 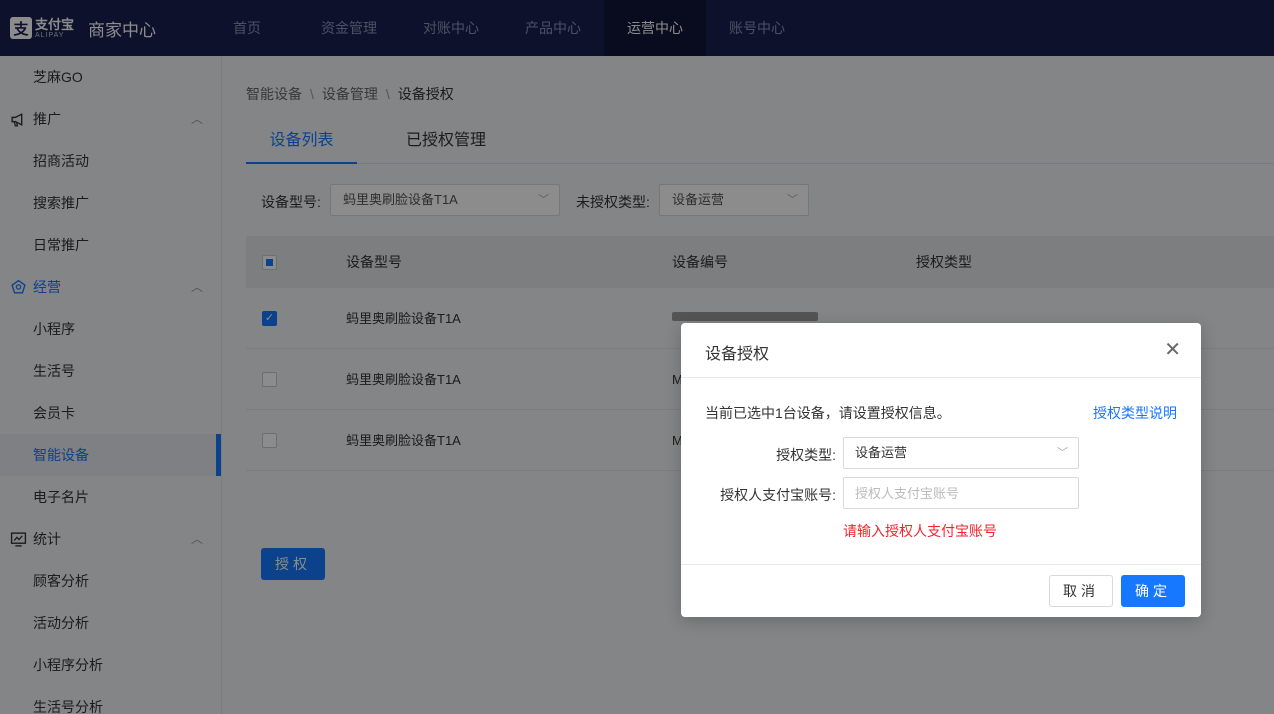 I want to click on modal-title: 设备授权, so click(x=737, y=354).